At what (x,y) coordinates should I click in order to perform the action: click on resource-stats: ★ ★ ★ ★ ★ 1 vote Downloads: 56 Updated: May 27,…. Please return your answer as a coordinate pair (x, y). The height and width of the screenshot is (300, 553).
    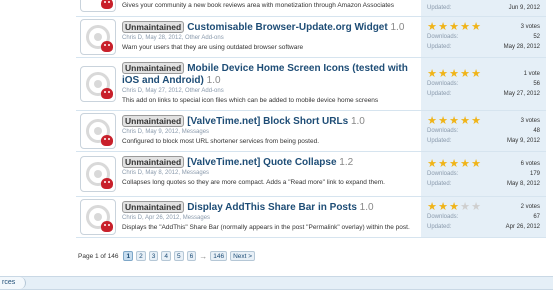
    Looking at the image, I should click on (483, 84).